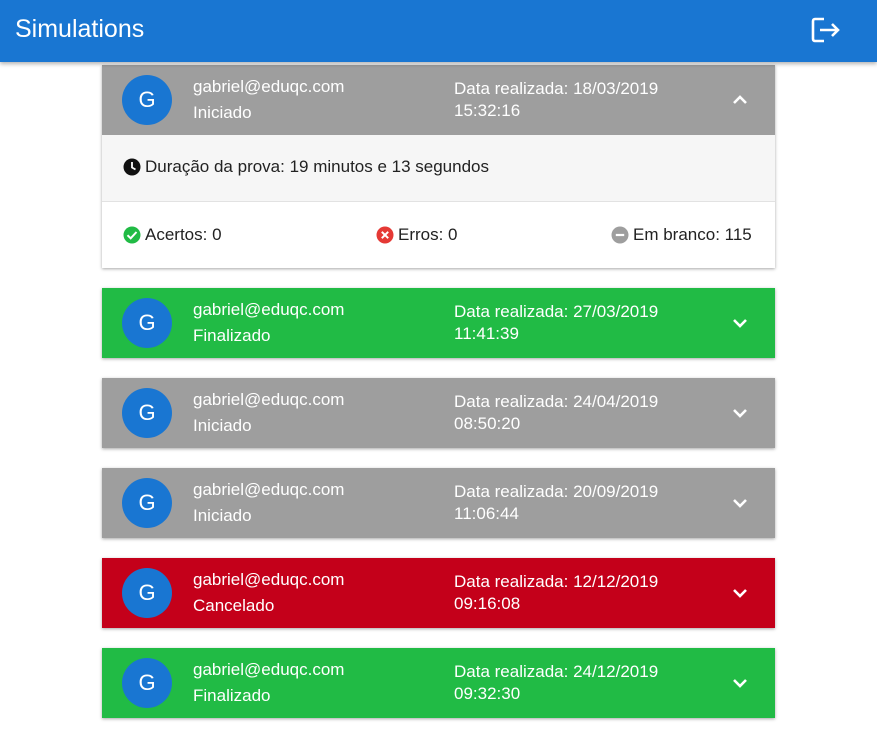 This screenshot has height=738, width=877. What do you see at coordinates (556, 88) in the screenshot?
I see `date-line: Data realizada: 18/03/2019` at bounding box center [556, 88].